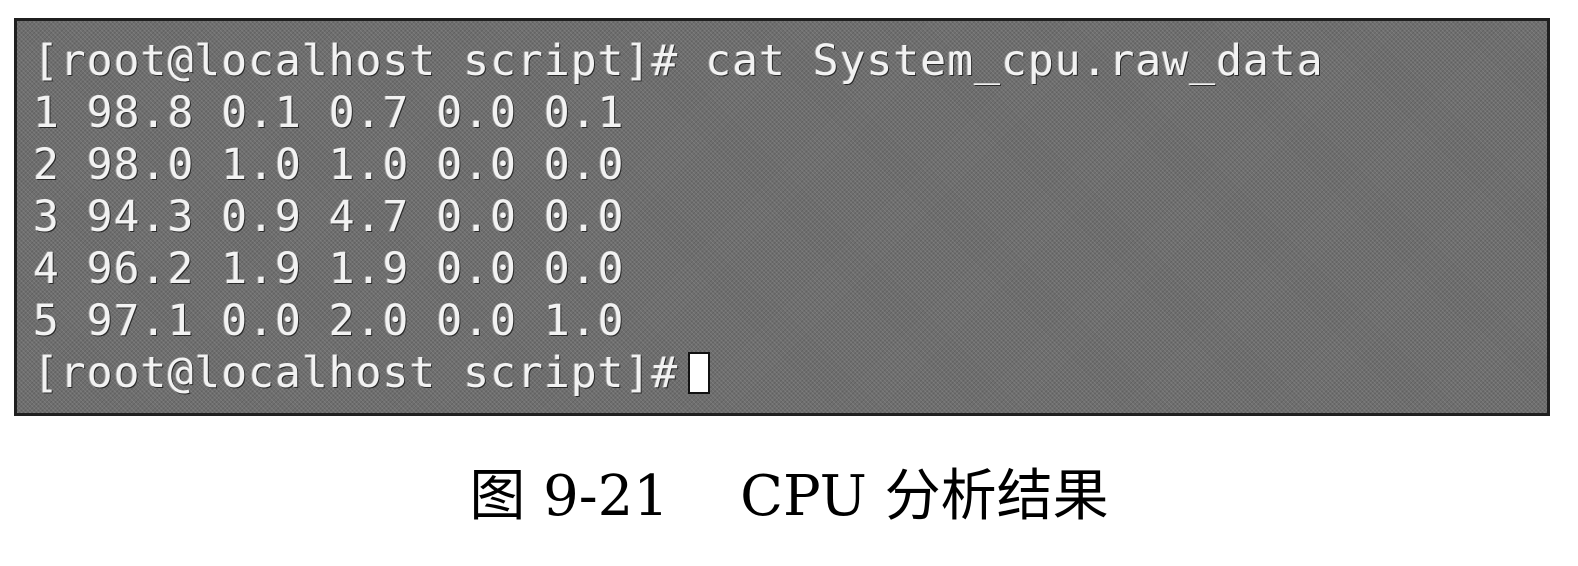 The image size is (1578, 566). Describe the element at coordinates (329, 113) in the screenshot. I see `output-row: 1 98.8 0.1 0.7 0.0 0.1` at that location.